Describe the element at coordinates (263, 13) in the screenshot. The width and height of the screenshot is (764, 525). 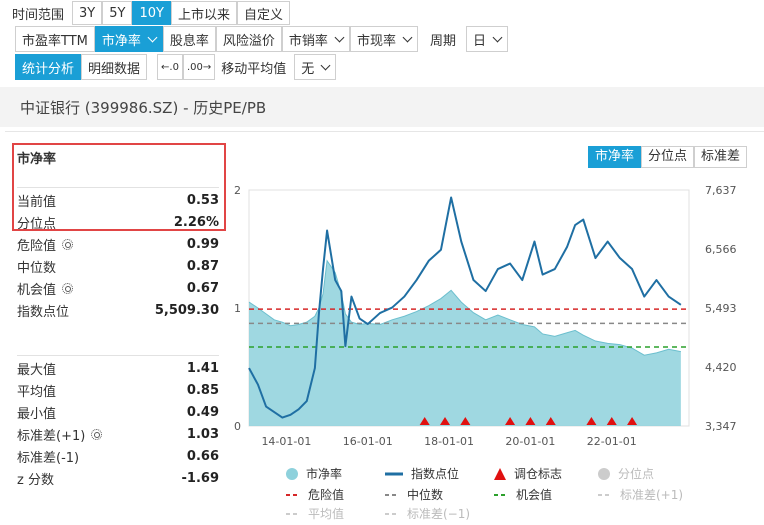
I see `range-custom-button: 自定义` at that location.